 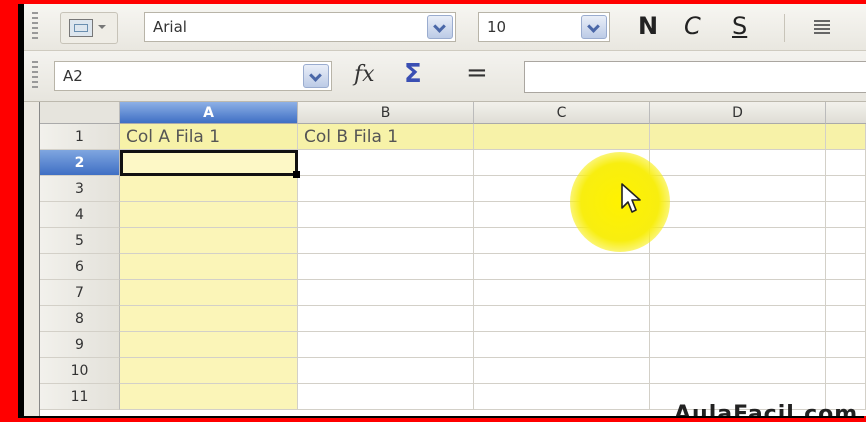 What do you see at coordinates (562, 397) in the screenshot?
I see `cell-c11` at bounding box center [562, 397].